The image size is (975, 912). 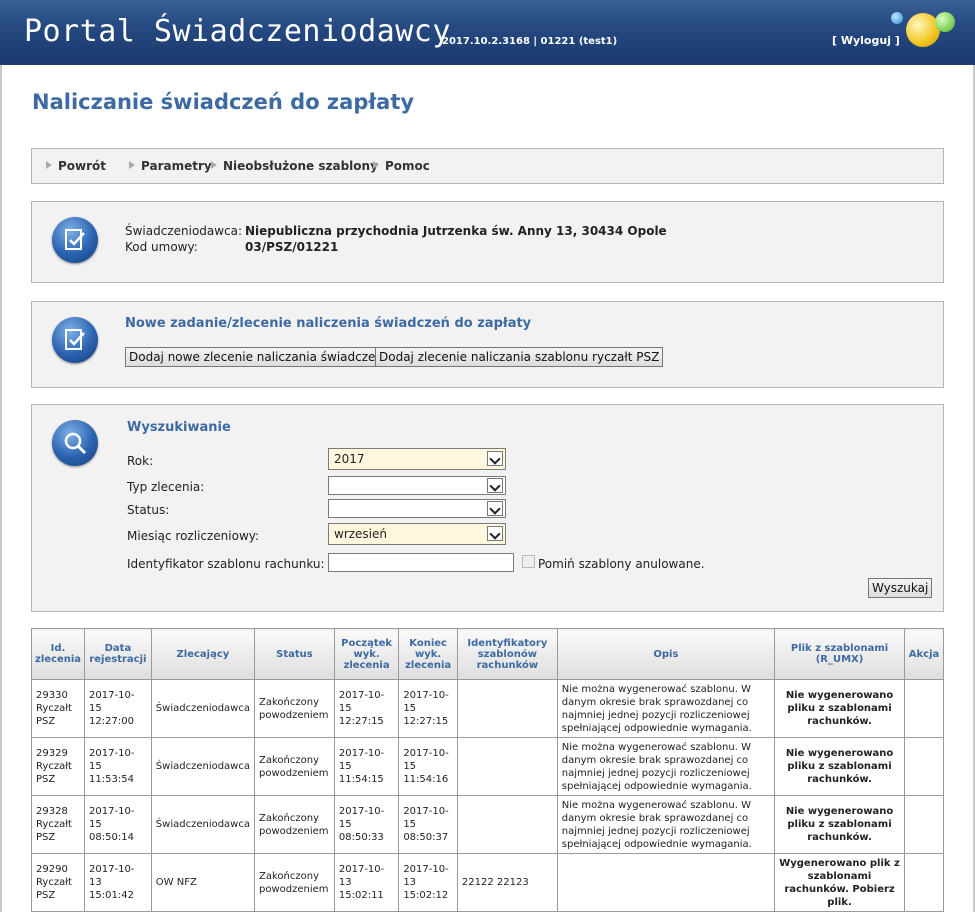 I want to click on col-header-start: Początek wyk. zlecenia, so click(x=366, y=654).